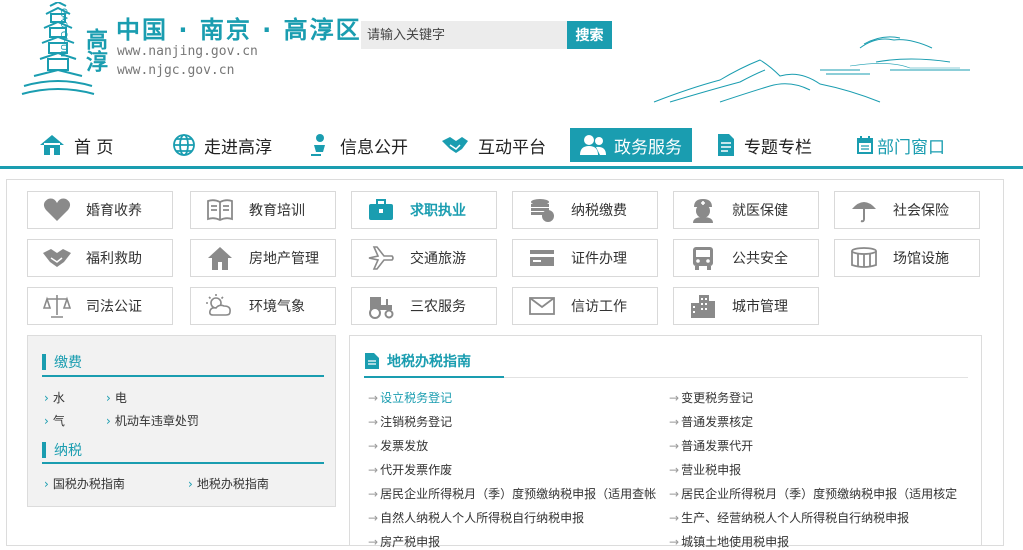  I want to click on service-tile-justice: 司法公证, so click(100, 306).